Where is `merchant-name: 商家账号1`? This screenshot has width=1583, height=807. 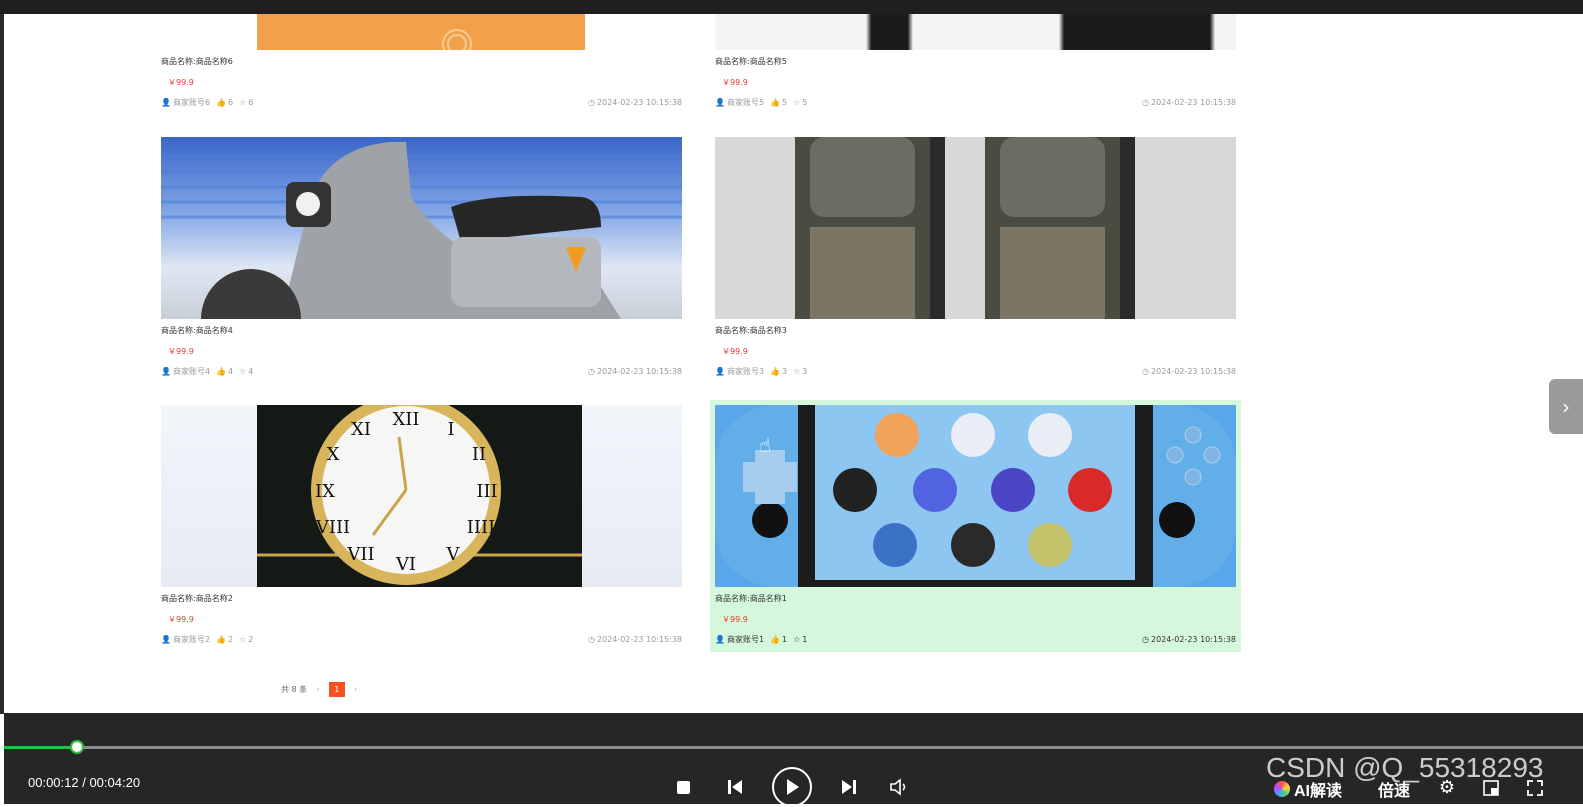 merchant-name: 商家账号1 is located at coordinates (745, 639).